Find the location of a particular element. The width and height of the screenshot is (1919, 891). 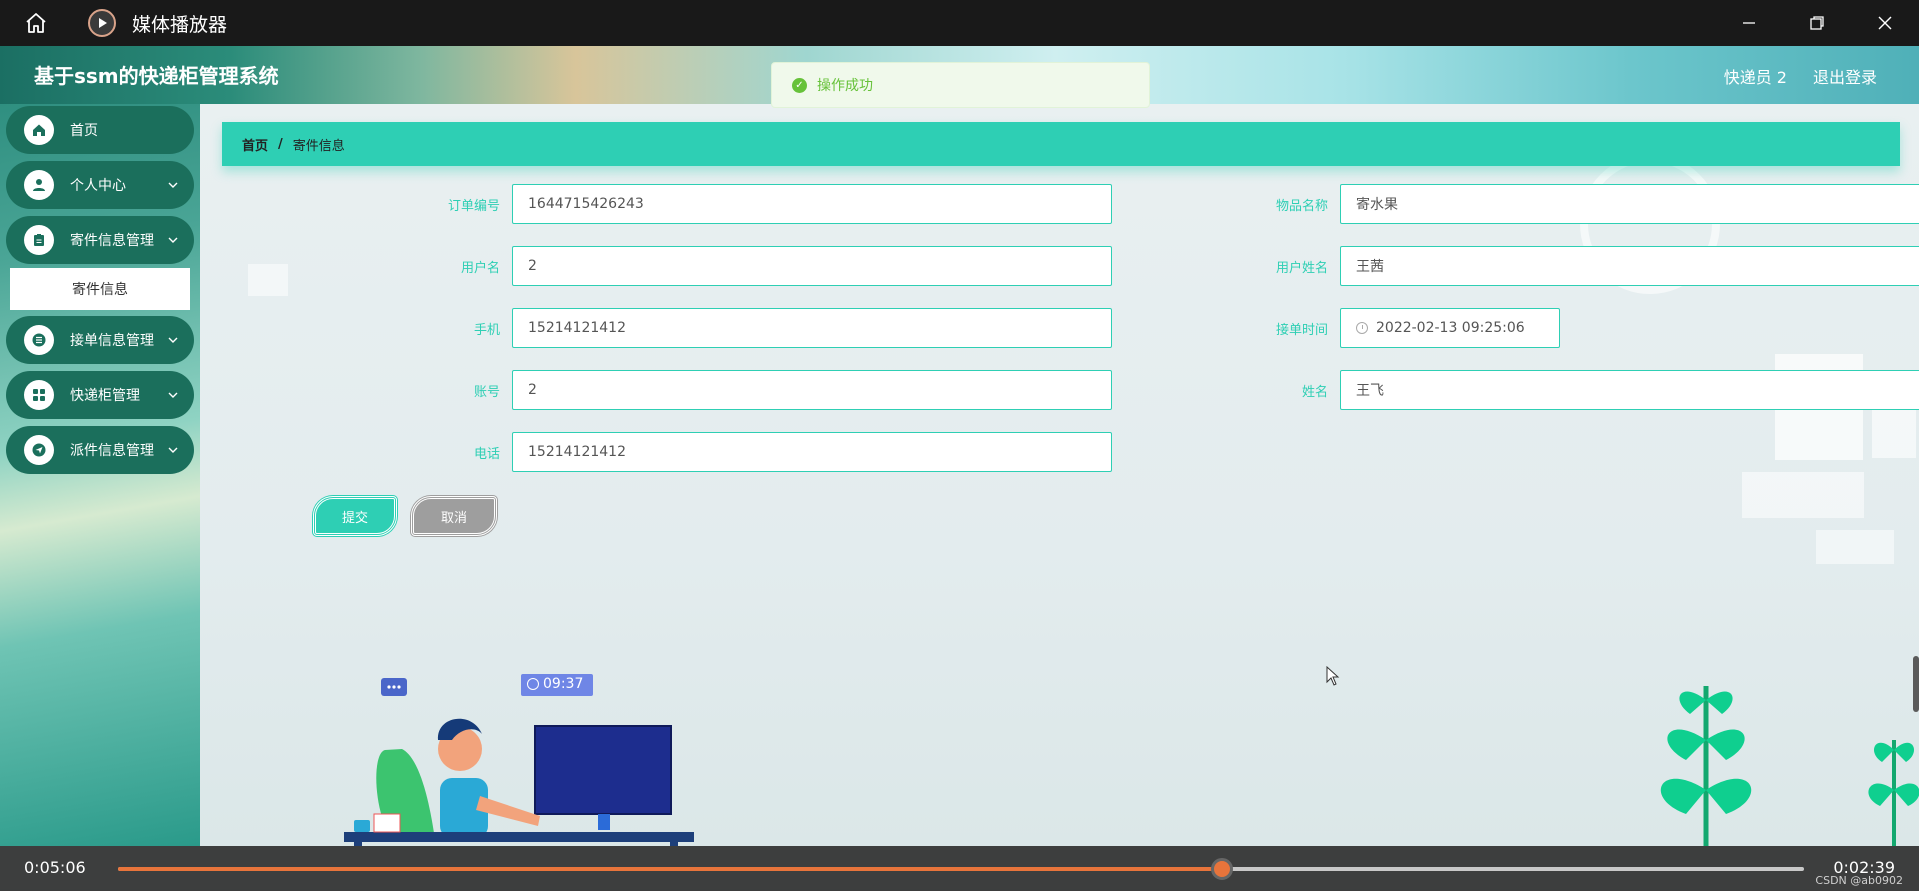

sidebar-item-delivery-management: 派件信息管理 is located at coordinates (100, 450).